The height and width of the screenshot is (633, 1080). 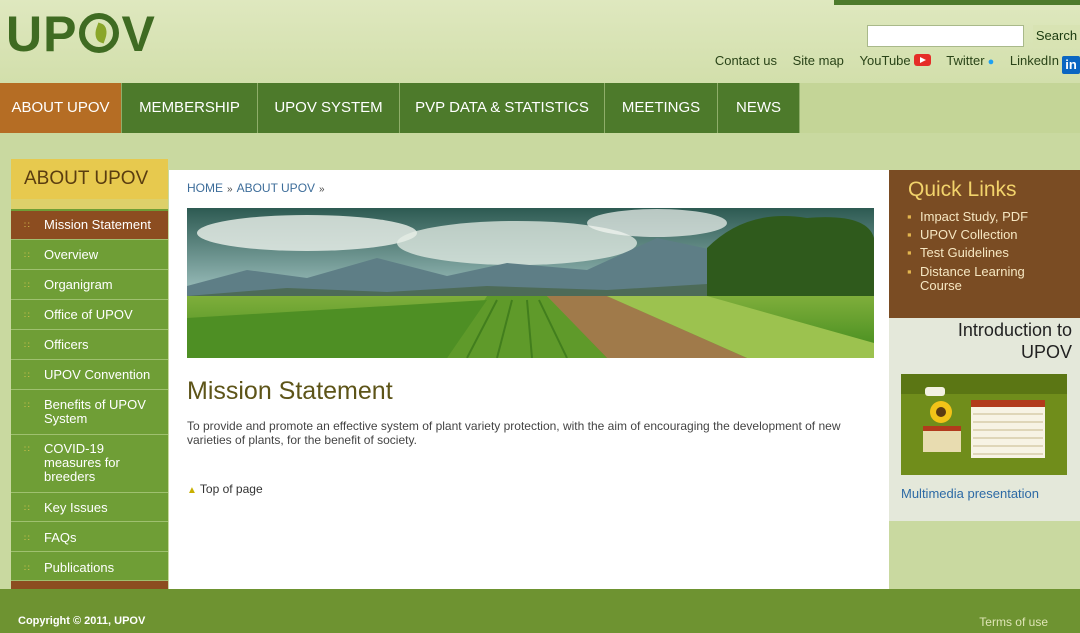 What do you see at coordinates (66, 344) in the screenshot?
I see `sidebar-item-label: Officers` at bounding box center [66, 344].